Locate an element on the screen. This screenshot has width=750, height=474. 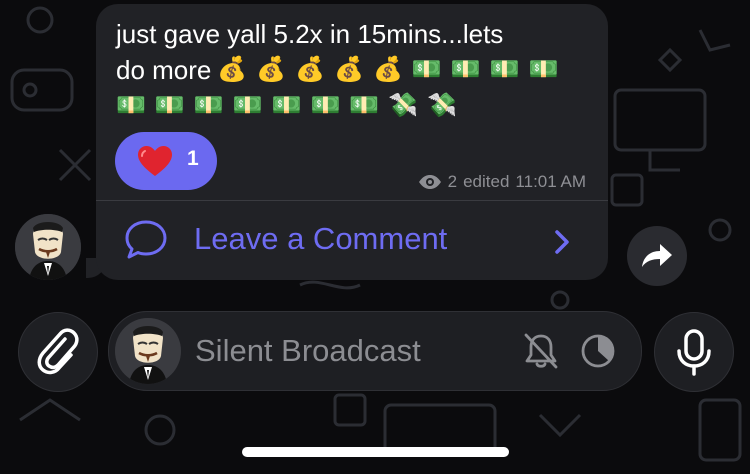
emoji-line-3: 💵 💵 💵 💵 💵 💵 💵 💸 💸 is located at coordinates (356, 106).